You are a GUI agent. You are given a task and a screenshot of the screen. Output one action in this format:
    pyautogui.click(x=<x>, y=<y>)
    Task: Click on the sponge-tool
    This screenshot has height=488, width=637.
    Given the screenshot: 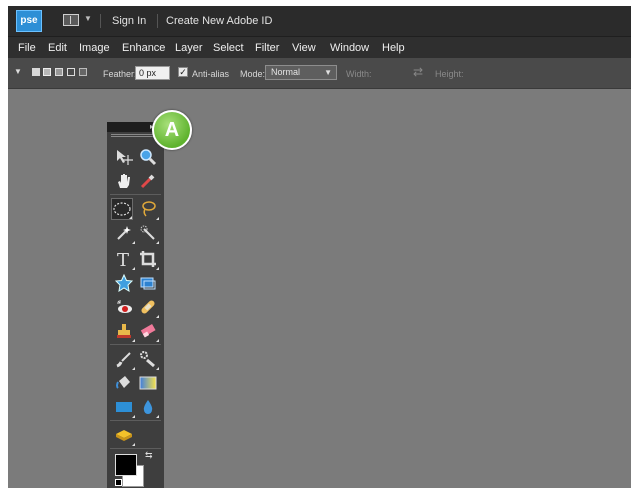 What is the action you would take?
    pyautogui.click(x=124, y=435)
    